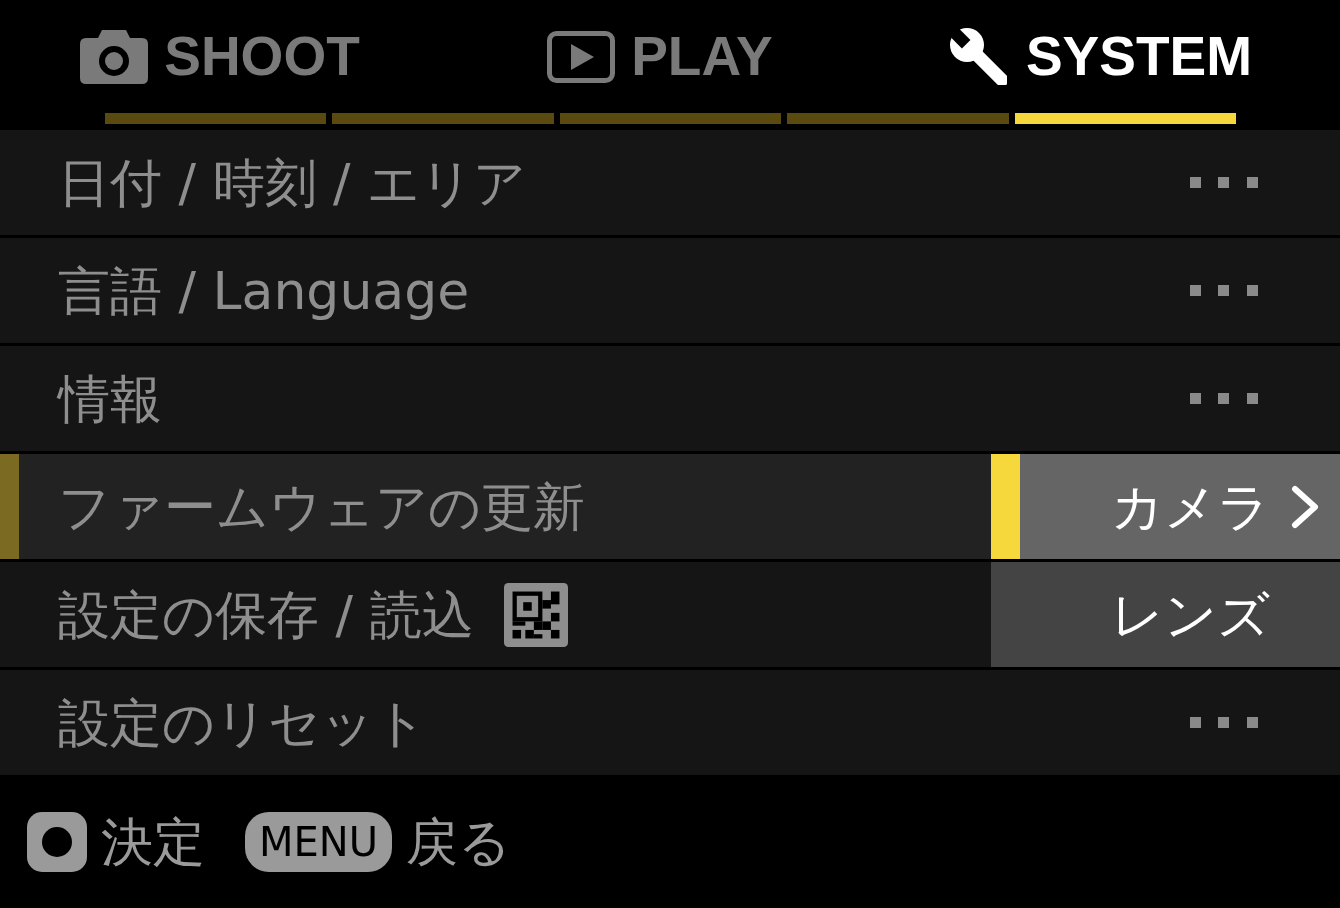 This screenshot has height=908, width=1340. What do you see at coordinates (318, 841) in the screenshot?
I see `menu-key-label: MENU` at bounding box center [318, 841].